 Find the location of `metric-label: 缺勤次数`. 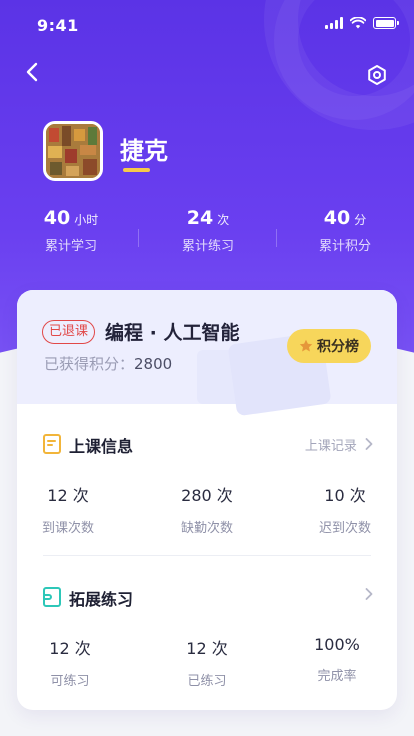

metric-label: 缺勤次数 is located at coordinates (206, 528).